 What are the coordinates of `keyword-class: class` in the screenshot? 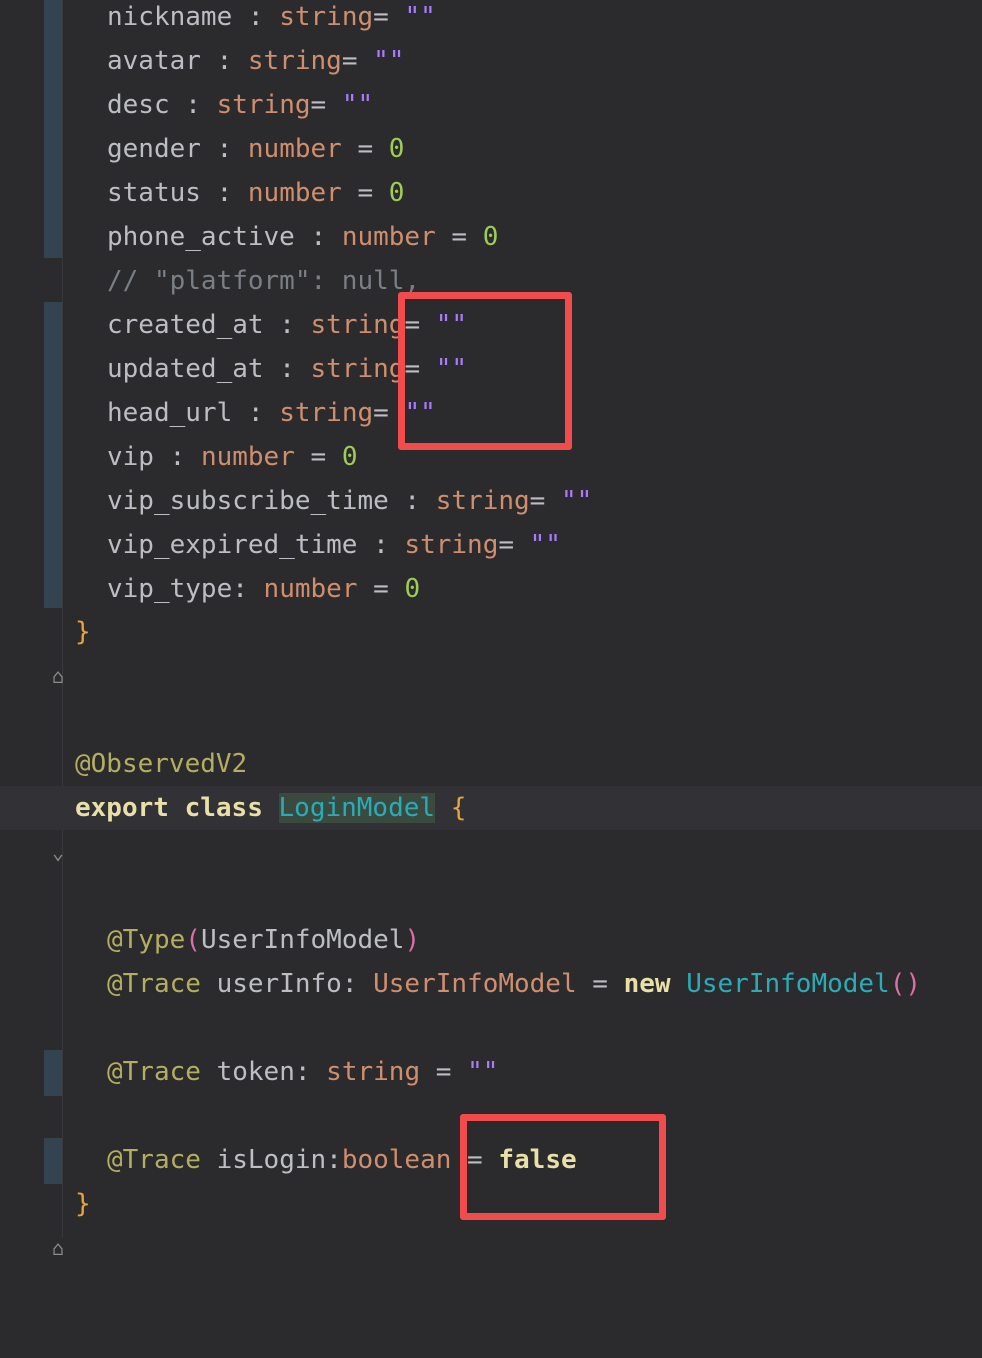 It's located at (223, 808).